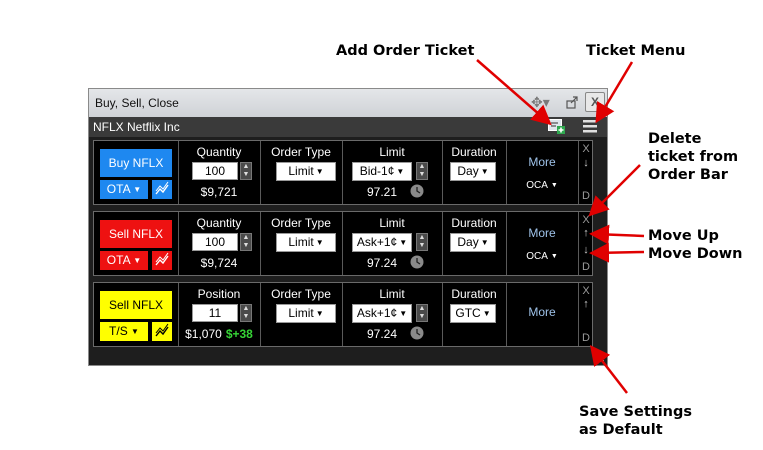 This screenshot has width=763, height=450. What do you see at coordinates (595, 102) in the screenshot?
I see `close-button: X` at bounding box center [595, 102].